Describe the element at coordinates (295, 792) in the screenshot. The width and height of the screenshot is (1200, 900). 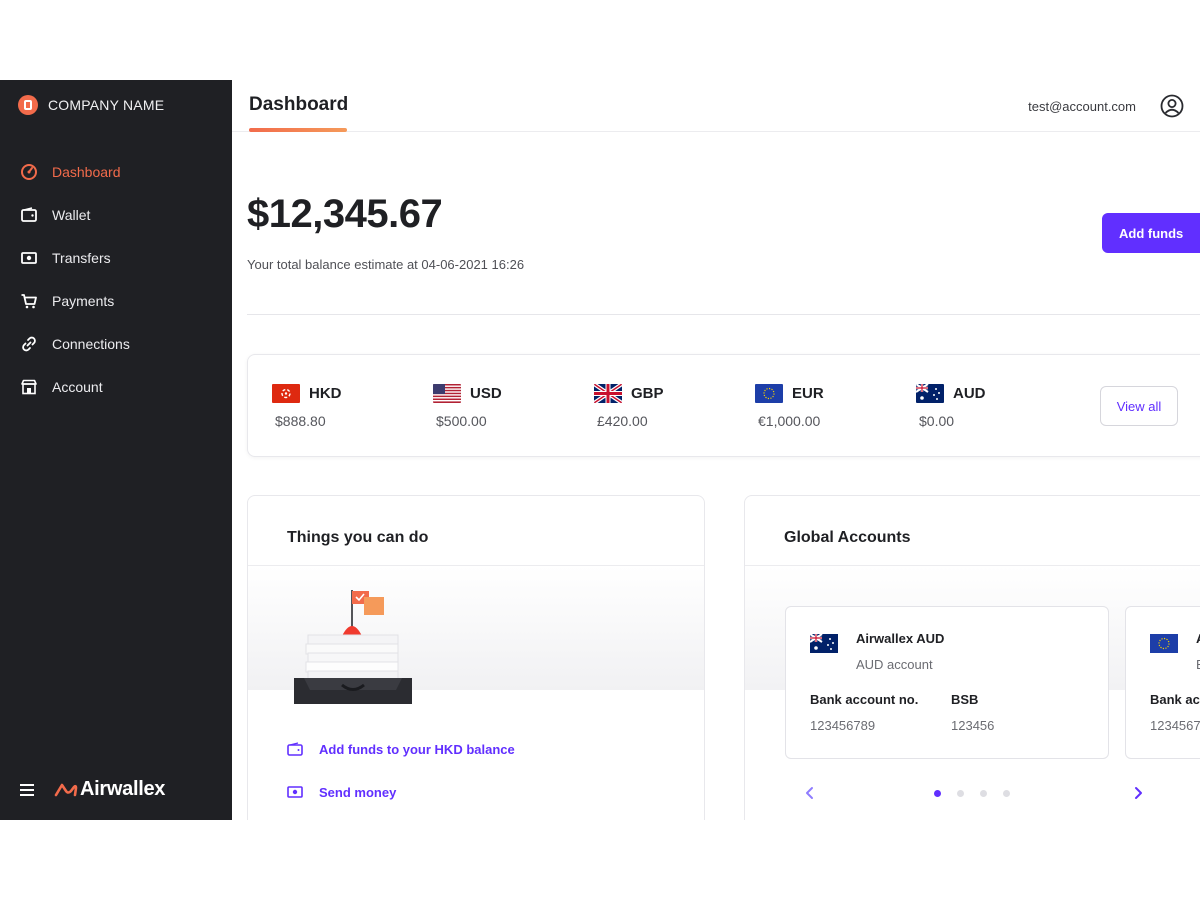
I see `money-icon` at that location.